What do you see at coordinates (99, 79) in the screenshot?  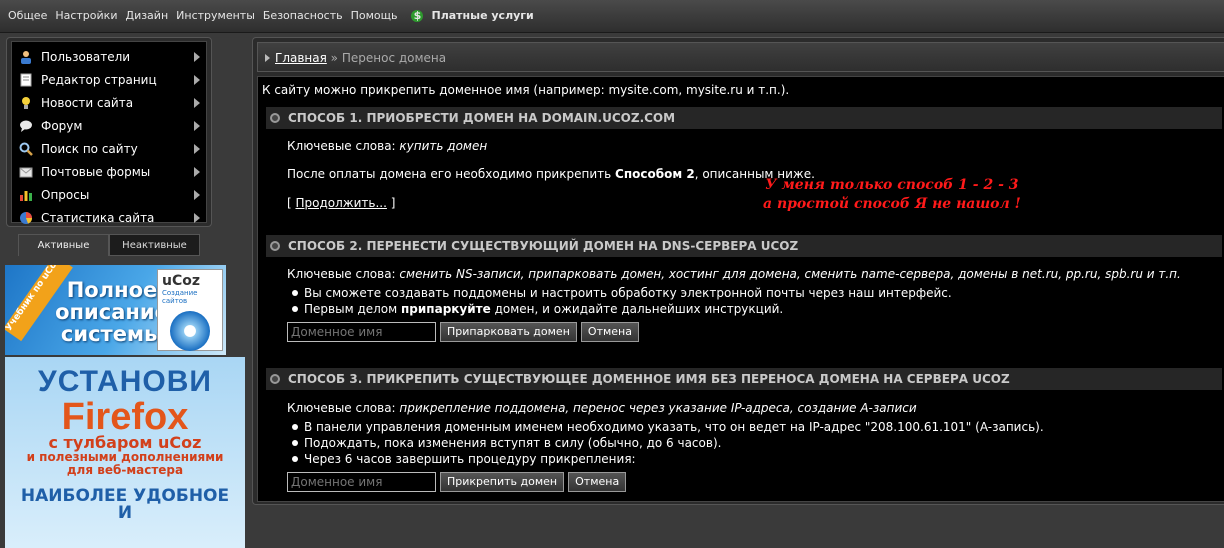 I see `sidebar-item-label: Редактор страниц` at bounding box center [99, 79].